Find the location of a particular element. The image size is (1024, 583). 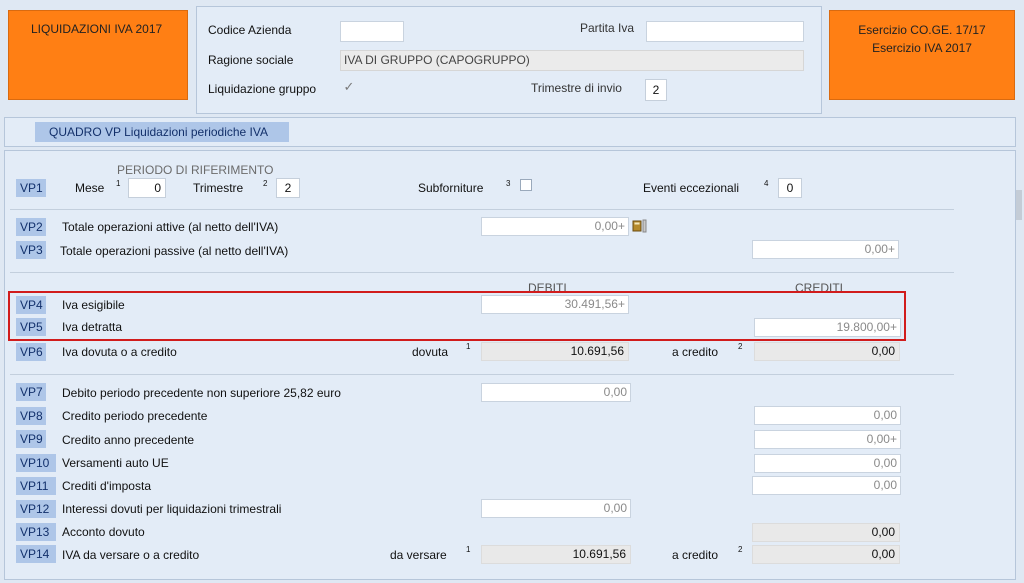

liquidazione-gruppo-label: Liquidazione gruppo is located at coordinates (262, 89).